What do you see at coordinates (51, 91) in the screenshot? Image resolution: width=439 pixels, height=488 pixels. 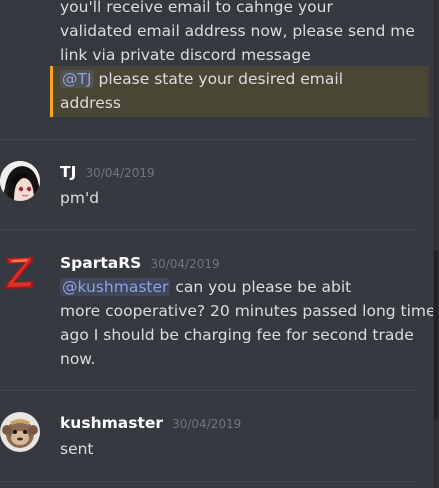 I see `mention-highlight-bar` at bounding box center [51, 91].